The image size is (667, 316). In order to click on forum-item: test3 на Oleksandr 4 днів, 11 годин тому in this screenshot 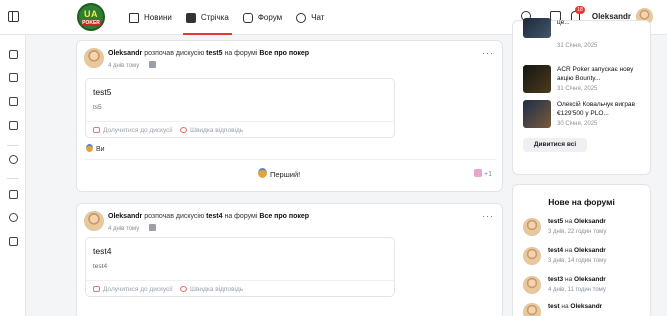, I will do `click(585, 287)`.